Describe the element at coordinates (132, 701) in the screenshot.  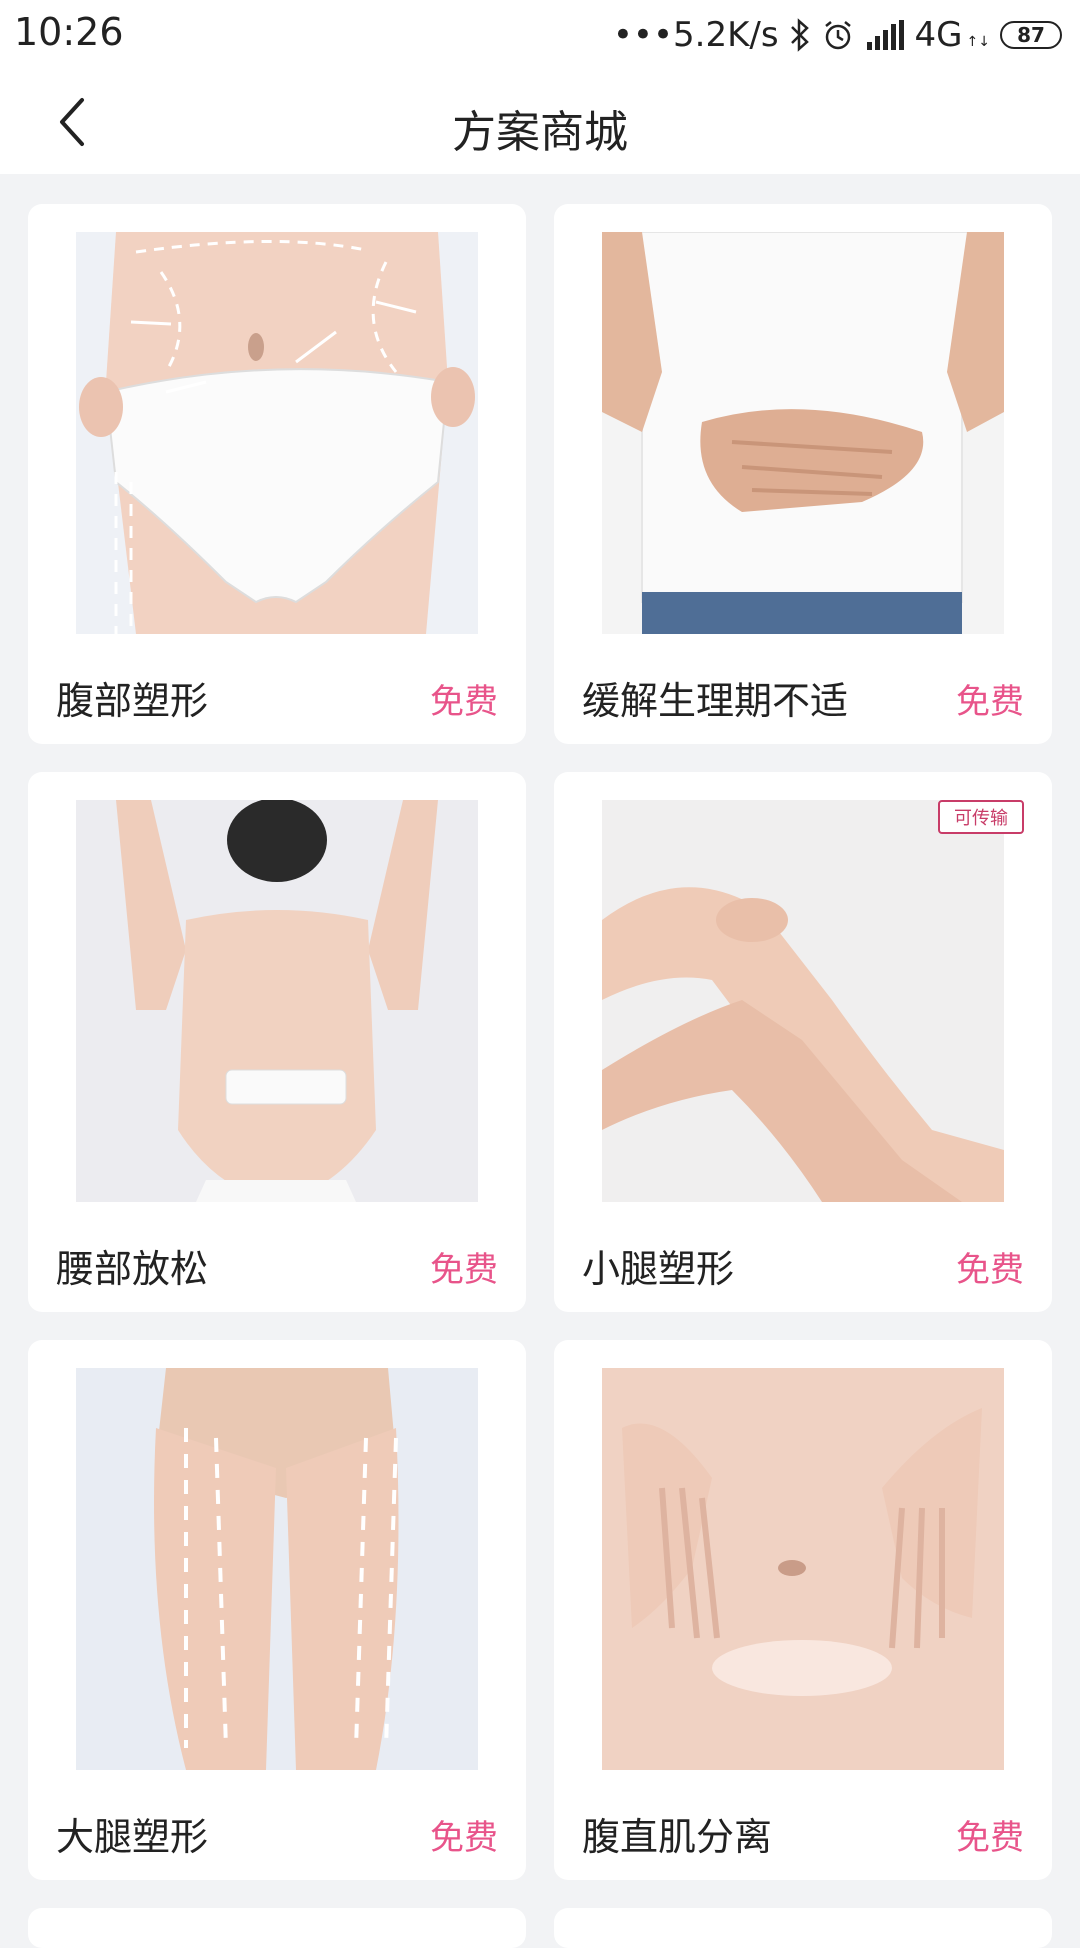
I see `card-title: 腹部塑形` at that location.